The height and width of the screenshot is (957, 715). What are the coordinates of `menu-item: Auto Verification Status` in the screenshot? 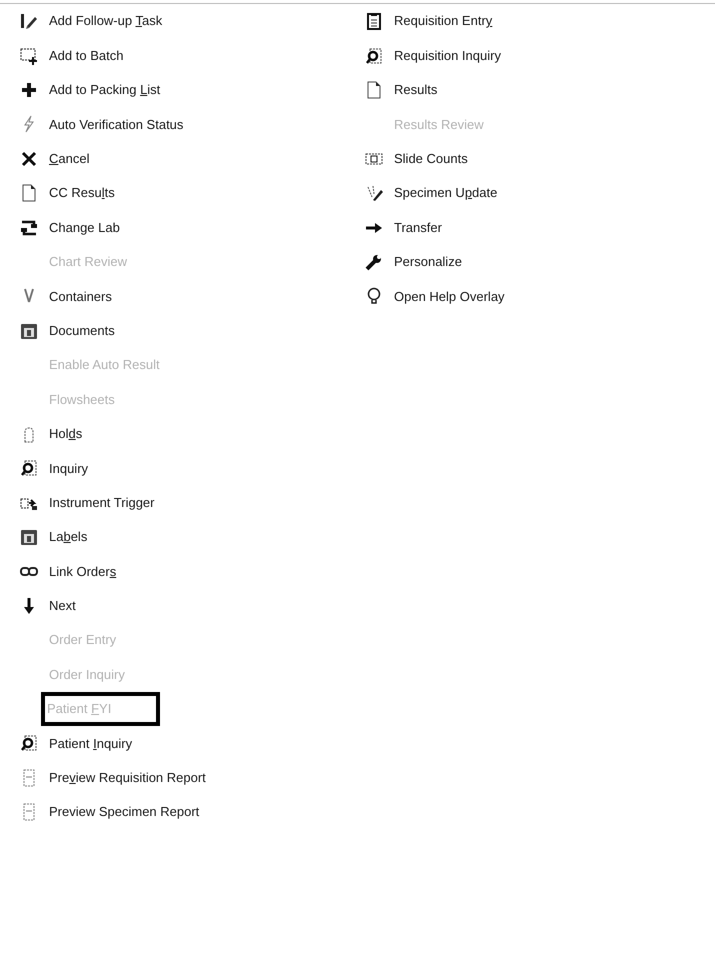 It's located at (116, 124).